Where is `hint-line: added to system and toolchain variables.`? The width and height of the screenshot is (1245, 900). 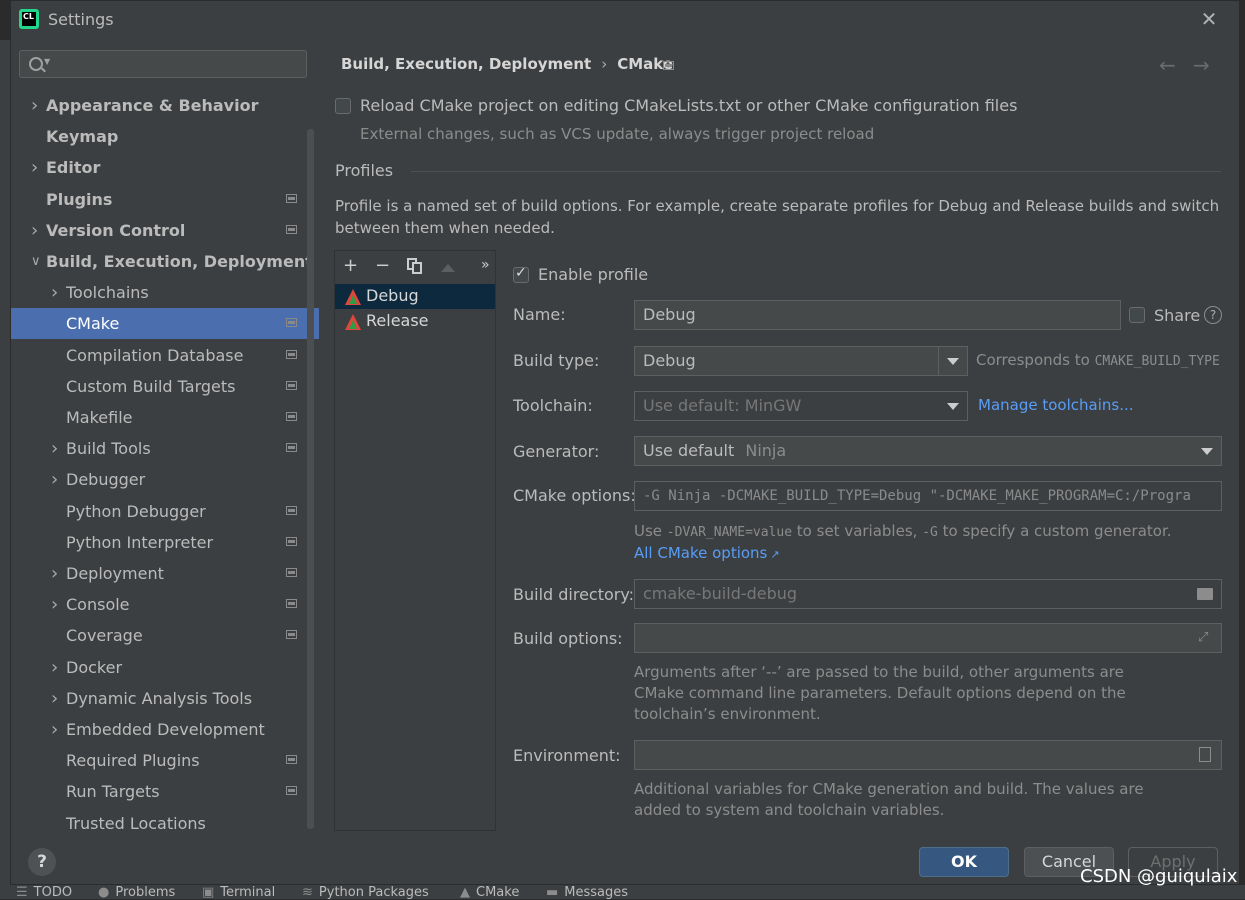 hint-line: added to system and toolchain variables. is located at coordinates (789, 810).